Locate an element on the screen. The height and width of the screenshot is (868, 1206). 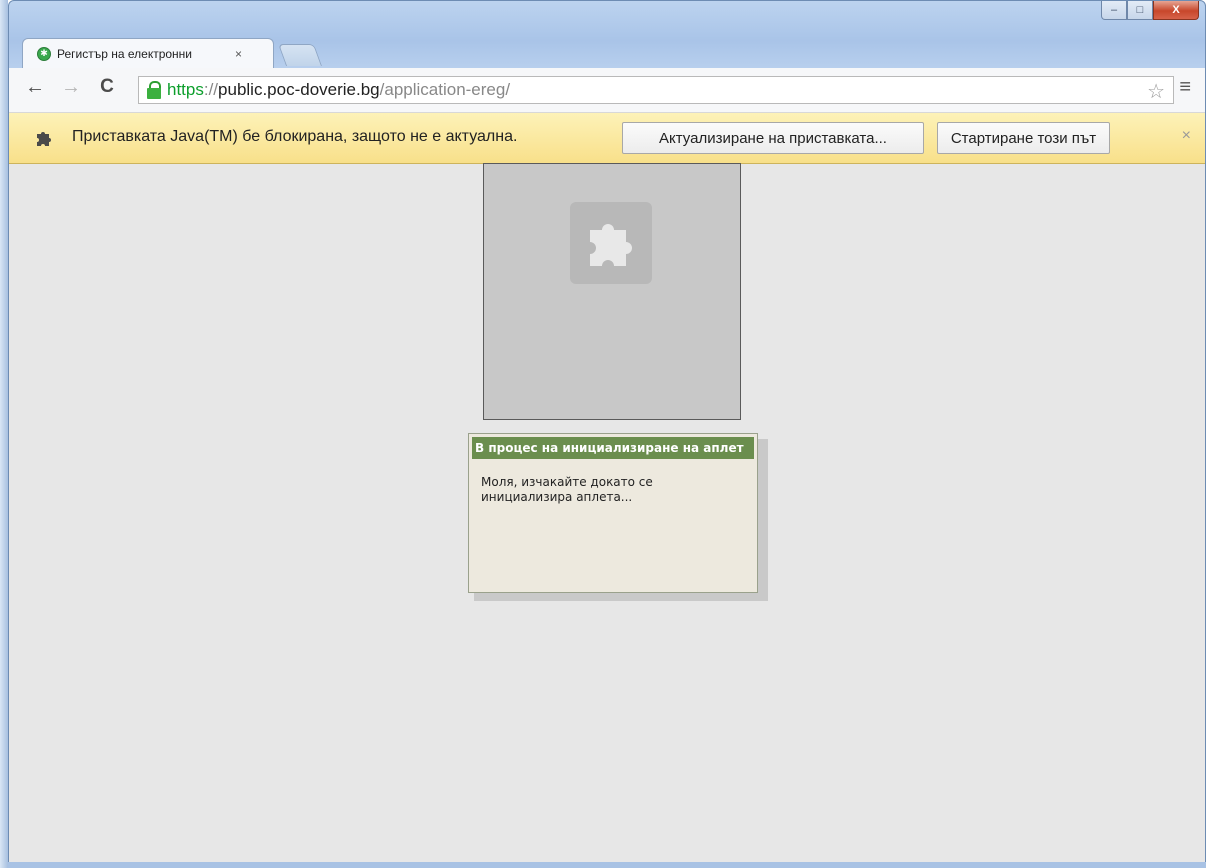
lock-icon is located at coordinates (154, 90).